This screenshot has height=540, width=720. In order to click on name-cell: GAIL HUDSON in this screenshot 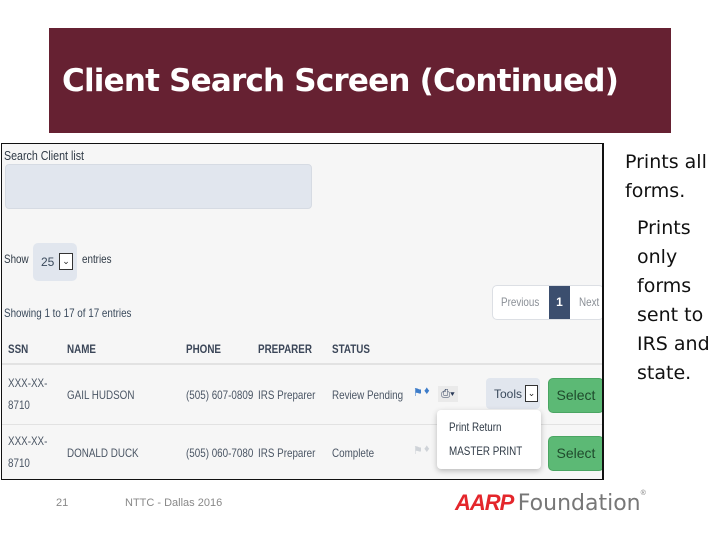, I will do `click(101, 395)`.